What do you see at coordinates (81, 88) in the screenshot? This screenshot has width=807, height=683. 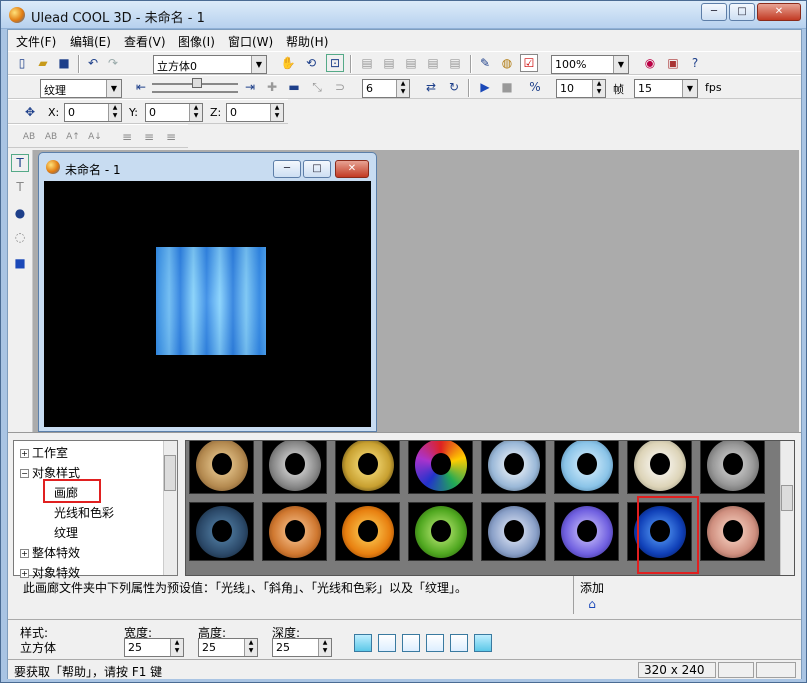 I see `attribute-select: 纹理 ▼` at bounding box center [81, 88].